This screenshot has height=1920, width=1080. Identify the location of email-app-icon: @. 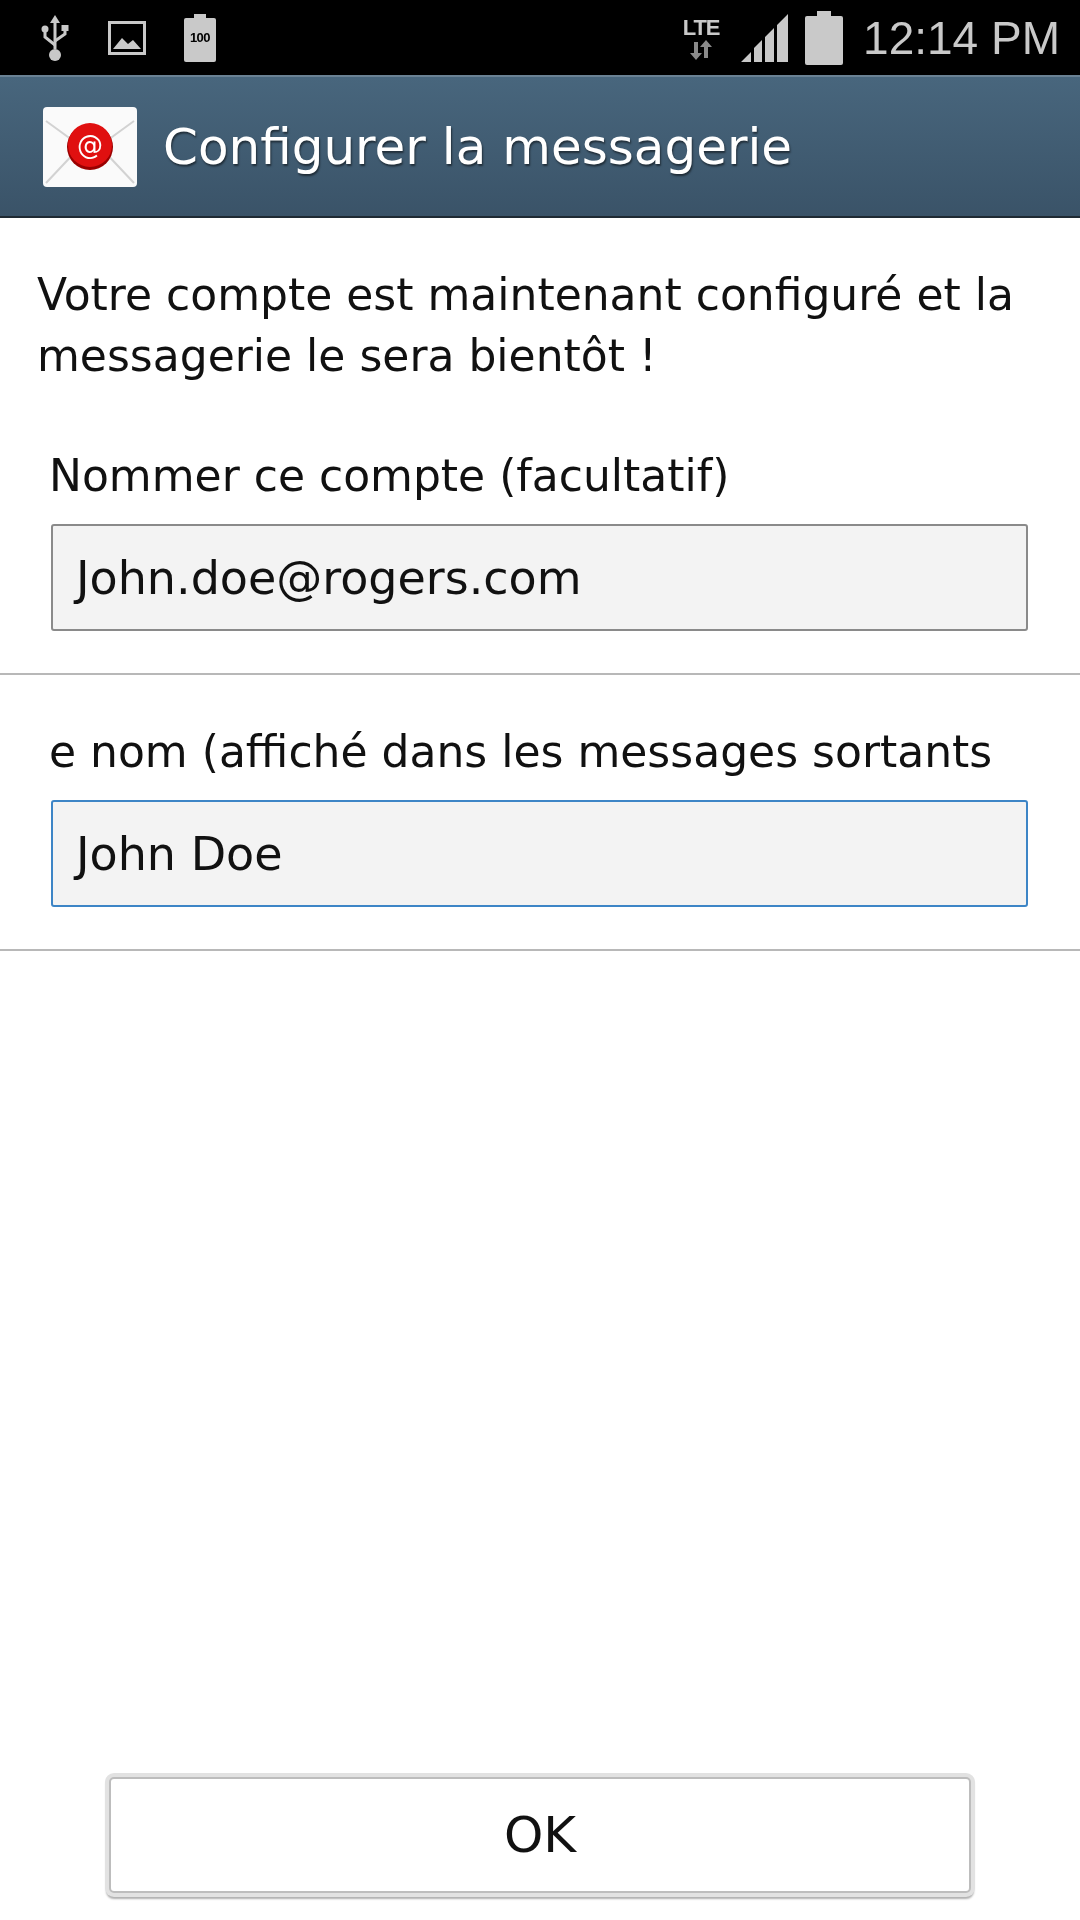
(90, 146).